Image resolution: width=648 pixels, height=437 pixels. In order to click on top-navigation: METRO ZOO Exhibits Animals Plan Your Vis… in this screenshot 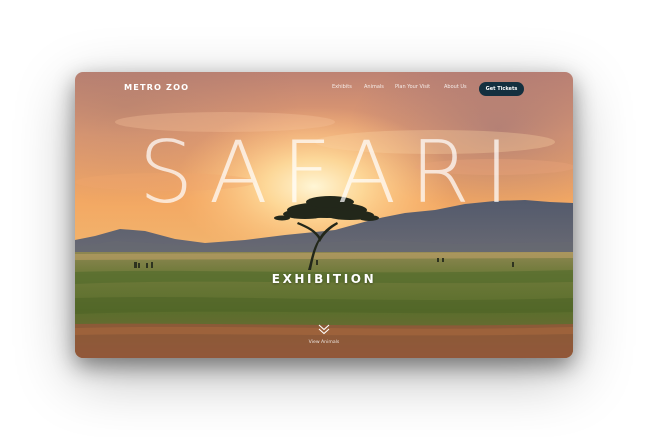, I will do `click(324, 89)`.